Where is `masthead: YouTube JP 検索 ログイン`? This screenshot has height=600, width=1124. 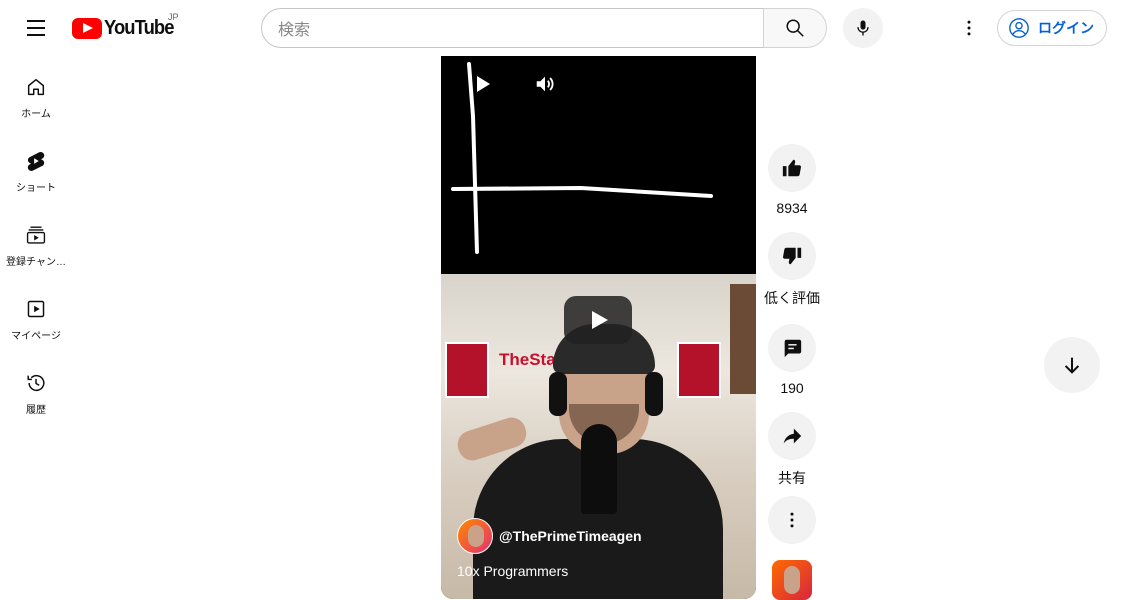 masthead: YouTube JP 検索 ログイン is located at coordinates (562, 28).